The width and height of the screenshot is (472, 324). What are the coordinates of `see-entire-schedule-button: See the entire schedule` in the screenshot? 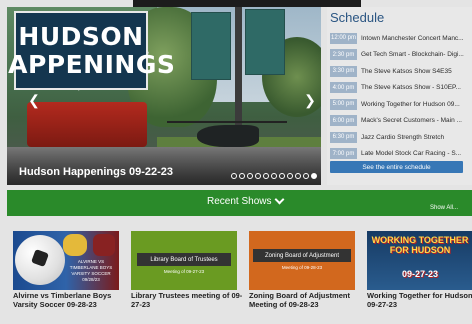 It's located at (396, 167).